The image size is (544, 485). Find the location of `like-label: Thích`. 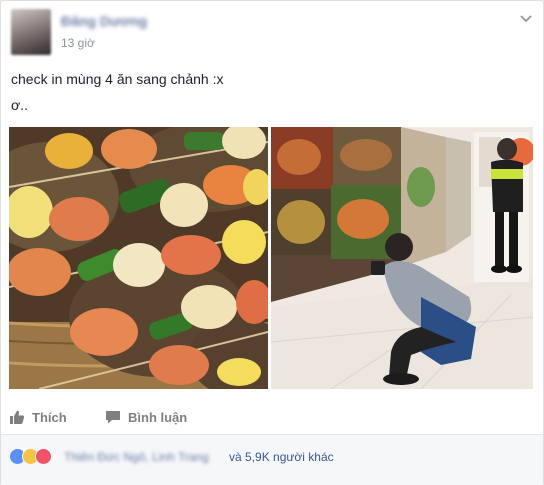

like-label: Thích is located at coordinates (49, 417).